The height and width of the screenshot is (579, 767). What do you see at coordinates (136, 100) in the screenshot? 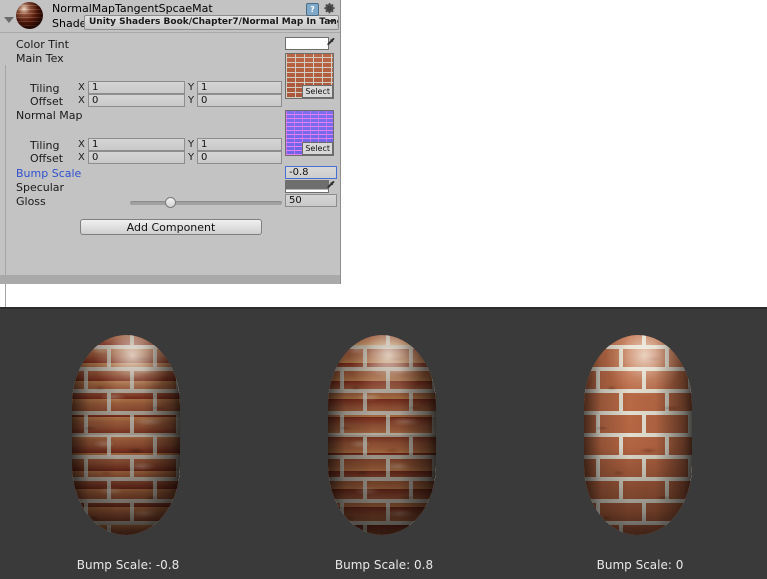
I see `main-tex-offset-x-input: 0` at bounding box center [136, 100].